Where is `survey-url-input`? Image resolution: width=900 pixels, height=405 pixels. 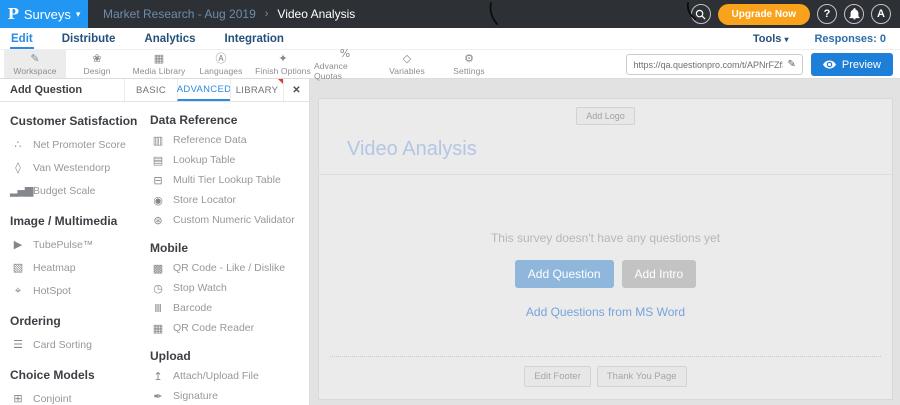 survey-url-input is located at coordinates (708, 64).